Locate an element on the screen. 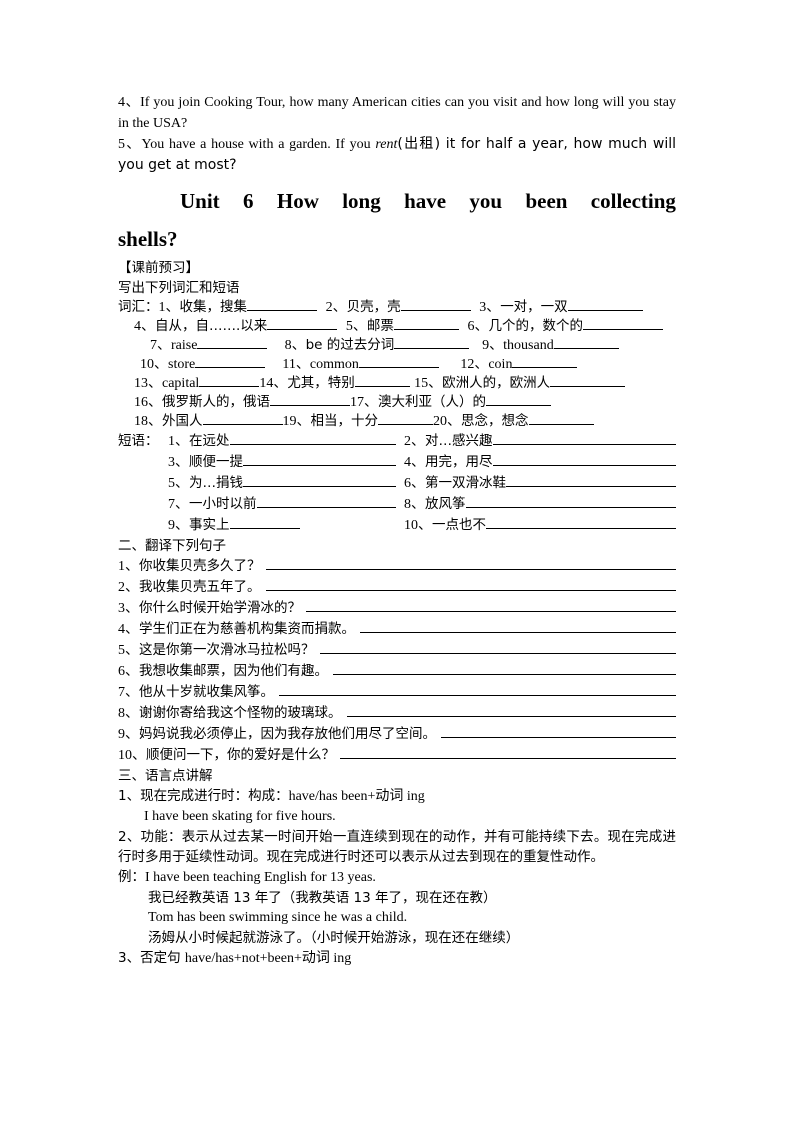  vocab-item-12-blank is located at coordinates (545, 361).